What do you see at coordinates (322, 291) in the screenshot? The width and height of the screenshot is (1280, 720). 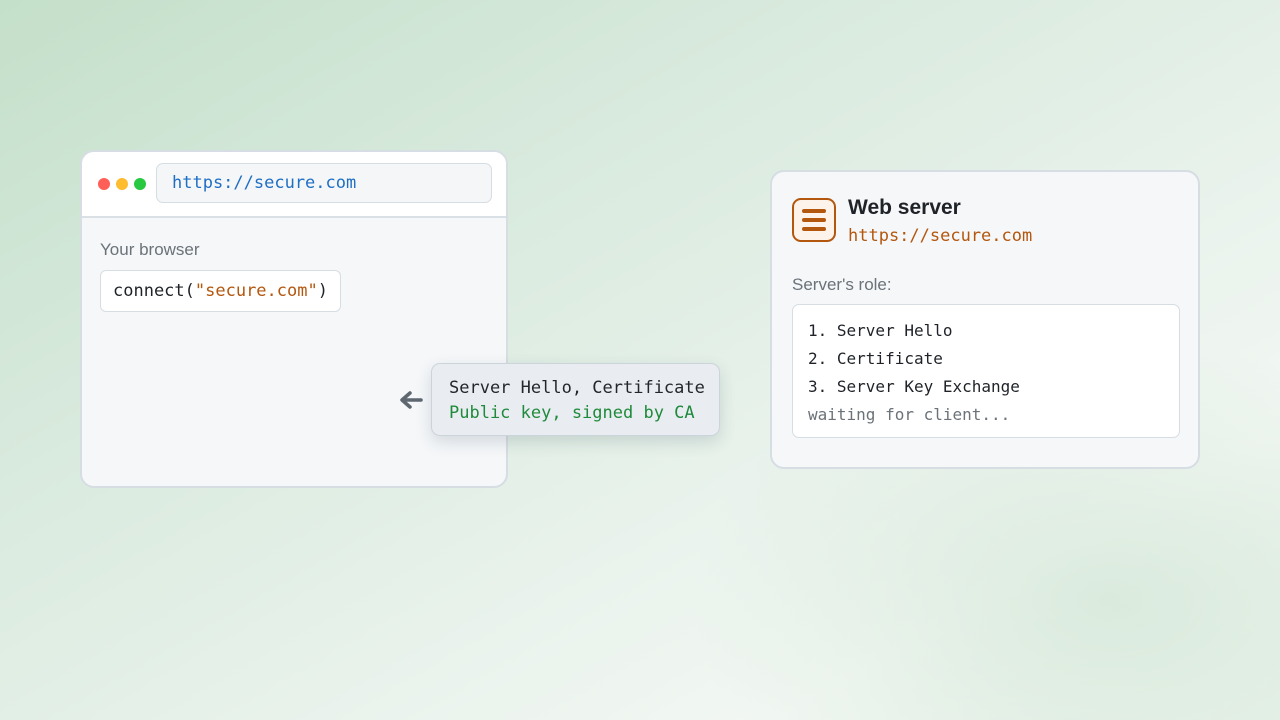 I see `code-suffix: )` at bounding box center [322, 291].